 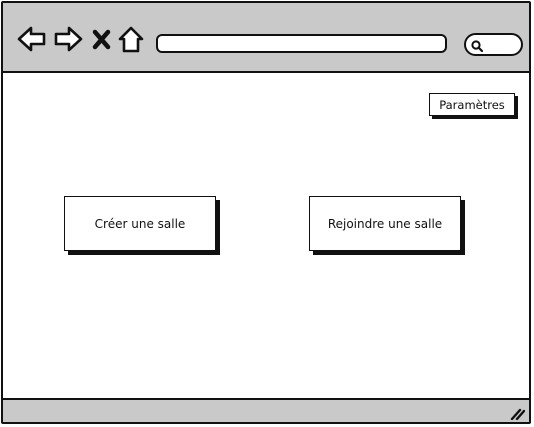 What do you see at coordinates (301, 43) in the screenshot?
I see `address-bar` at bounding box center [301, 43].